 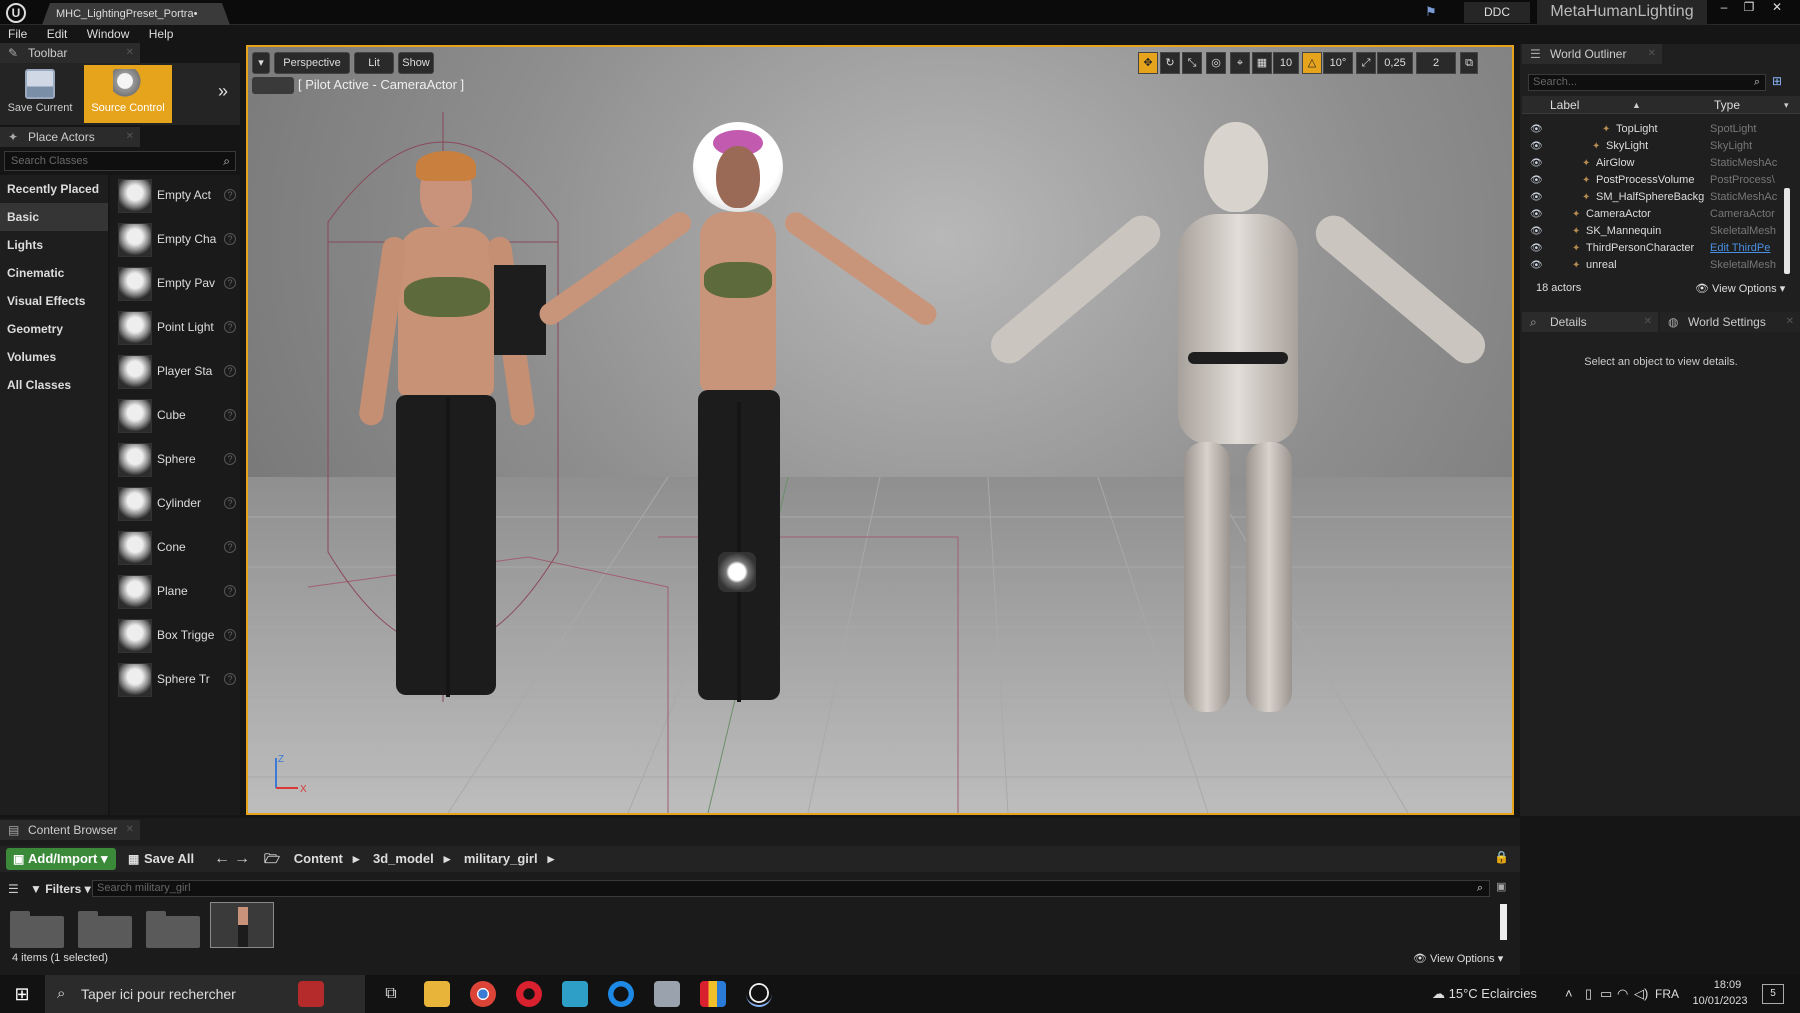 What do you see at coordinates (1262, 63) in the screenshot?
I see `grid-snap-icon: ▦` at bounding box center [1262, 63].